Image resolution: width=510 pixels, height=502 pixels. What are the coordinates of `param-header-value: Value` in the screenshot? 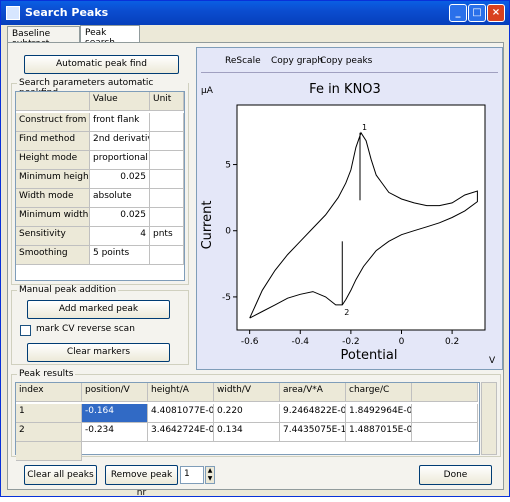 It's located at (120, 101).